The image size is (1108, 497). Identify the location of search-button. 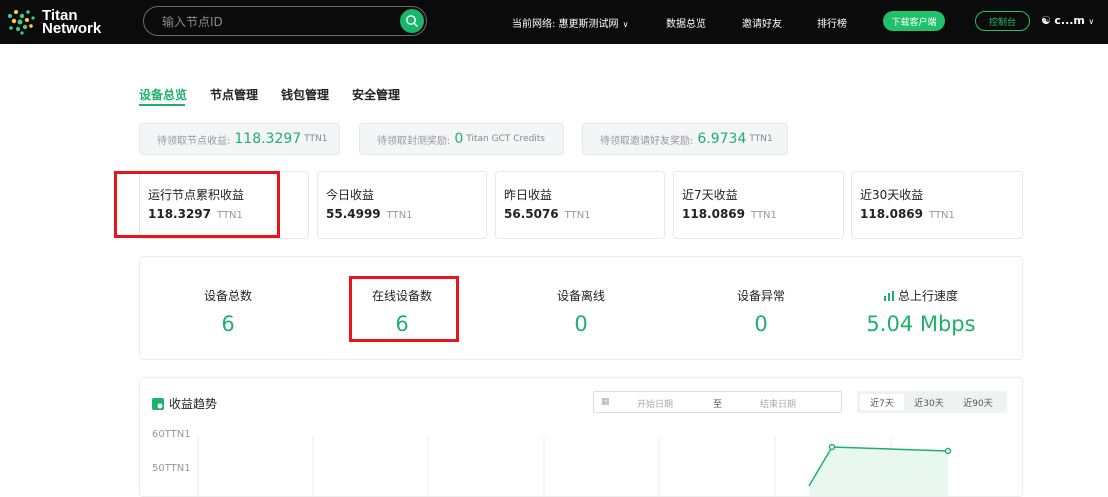
(412, 21).